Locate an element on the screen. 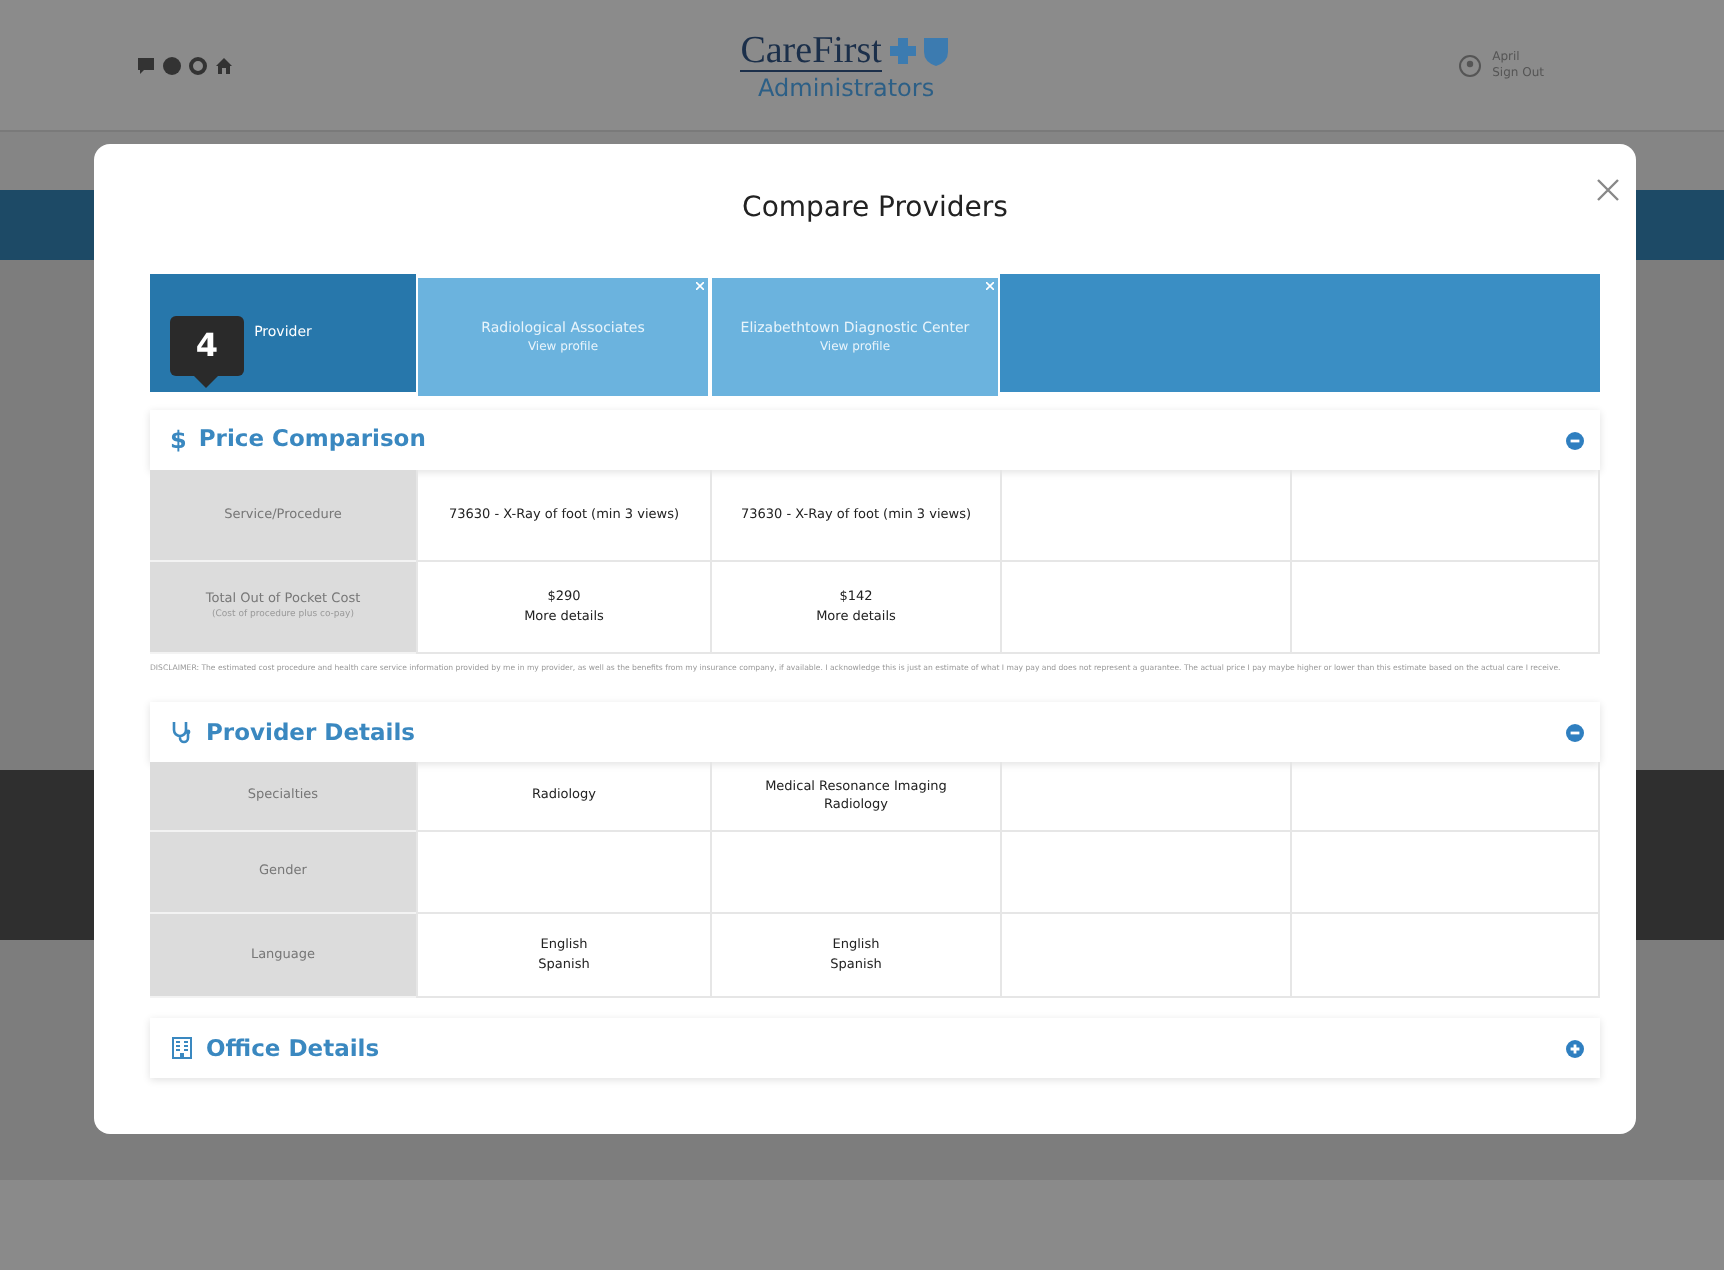 Image resolution: width=1724 pixels, height=1270 pixels. section-title: Price Comparison is located at coordinates (312, 439).